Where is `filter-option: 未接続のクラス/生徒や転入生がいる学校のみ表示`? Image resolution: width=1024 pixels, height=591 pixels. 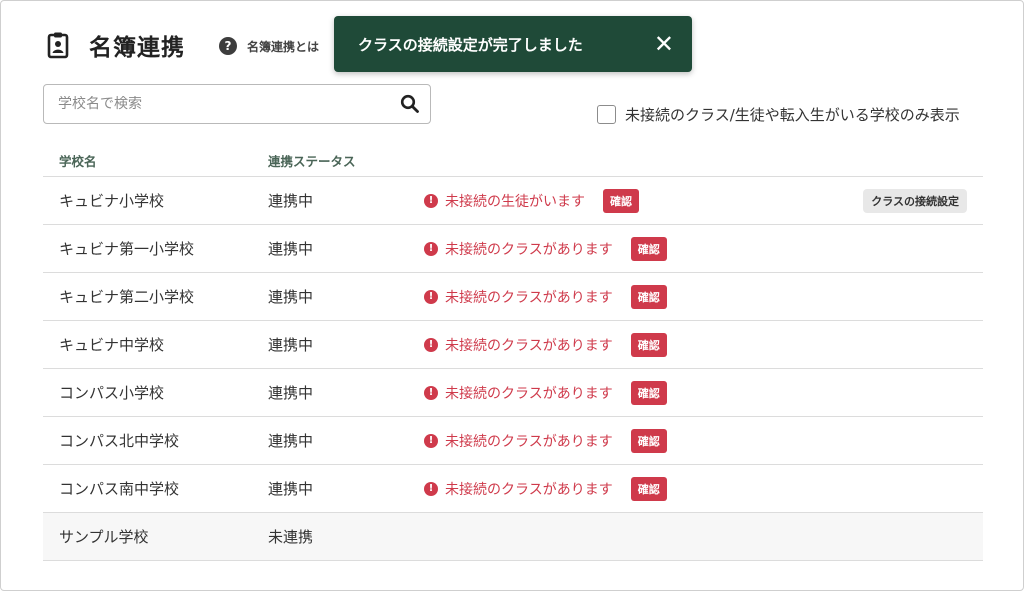 filter-option: 未接続のクラス/生徒や転入生がいる学校のみ表示 is located at coordinates (778, 114).